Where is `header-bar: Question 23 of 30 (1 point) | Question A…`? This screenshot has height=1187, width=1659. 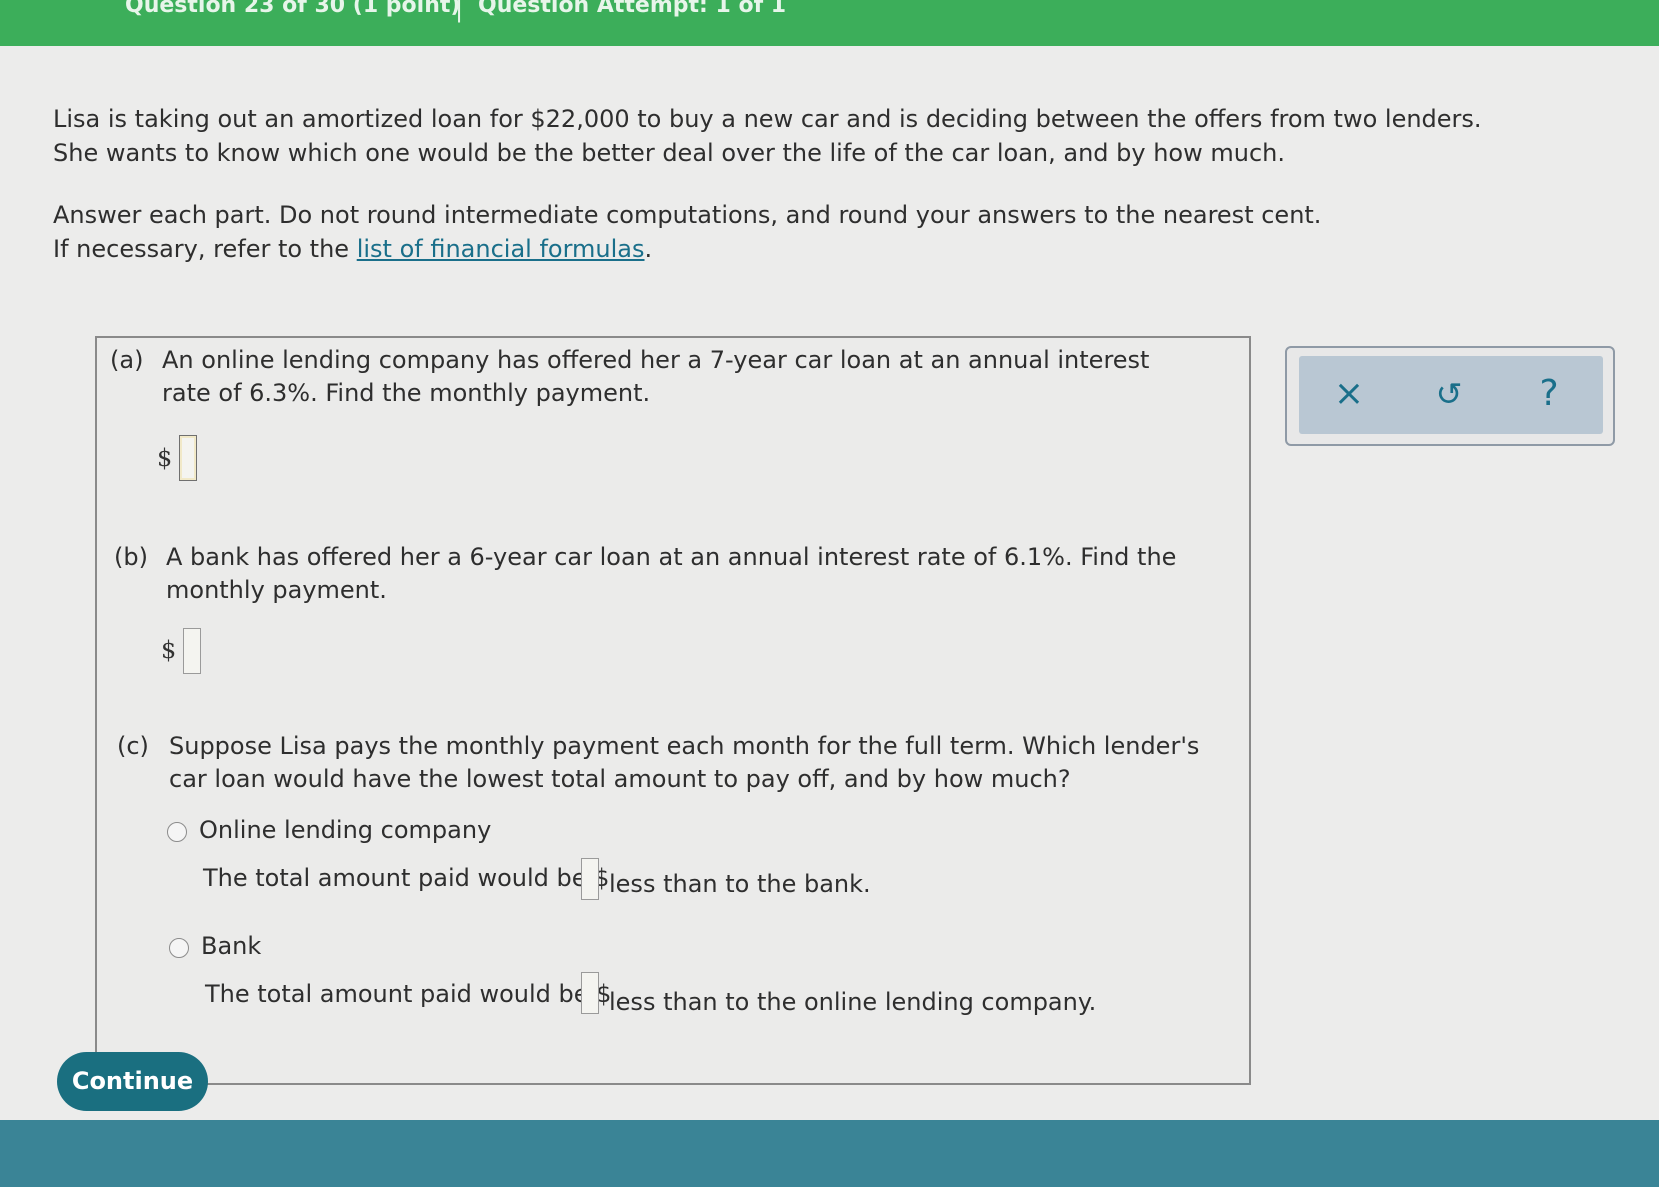 header-bar: Question 23 of 30 (1 point) | Question A… is located at coordinates (829, 23).